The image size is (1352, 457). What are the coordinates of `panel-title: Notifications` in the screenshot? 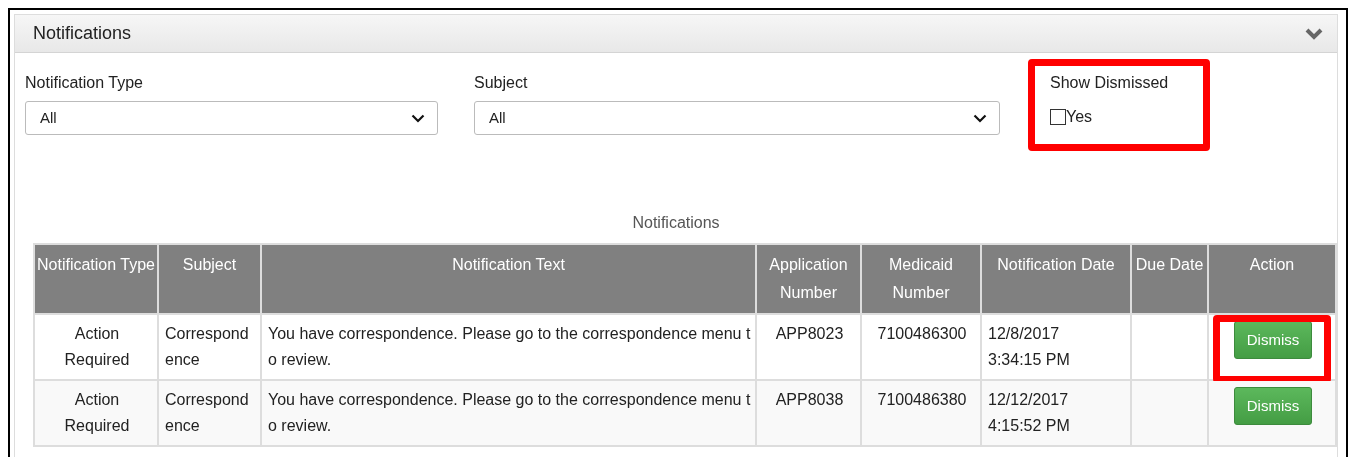 It's located at (82, 33).